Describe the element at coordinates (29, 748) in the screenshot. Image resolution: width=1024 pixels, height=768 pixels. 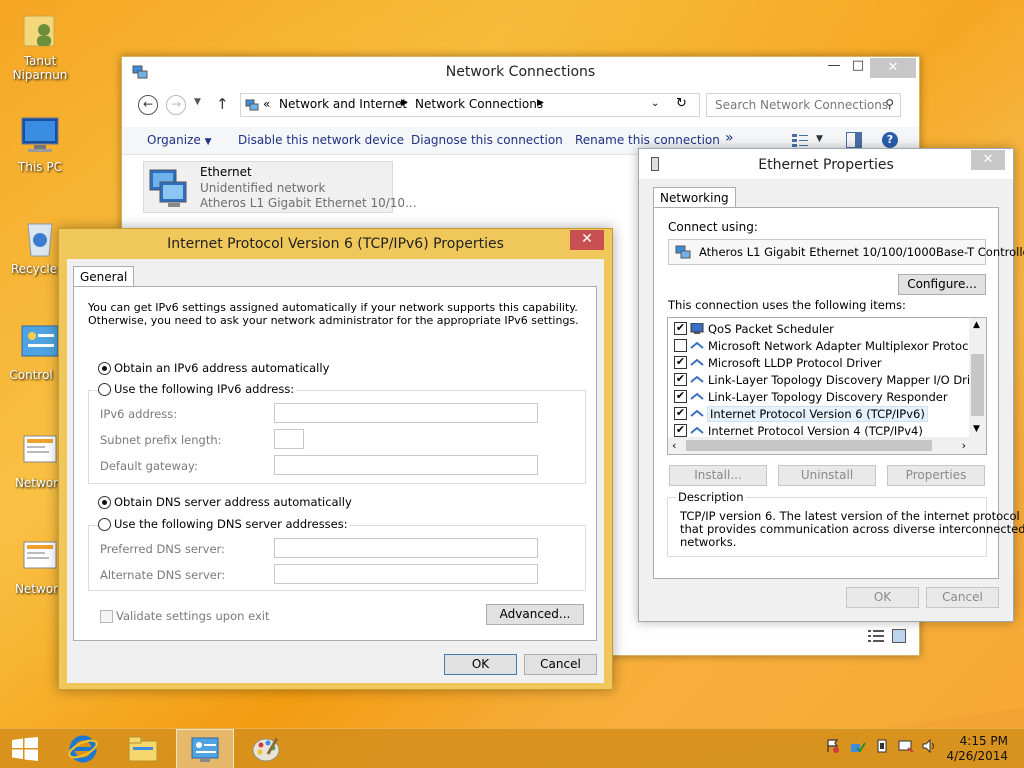
I see `start-button` at that location.